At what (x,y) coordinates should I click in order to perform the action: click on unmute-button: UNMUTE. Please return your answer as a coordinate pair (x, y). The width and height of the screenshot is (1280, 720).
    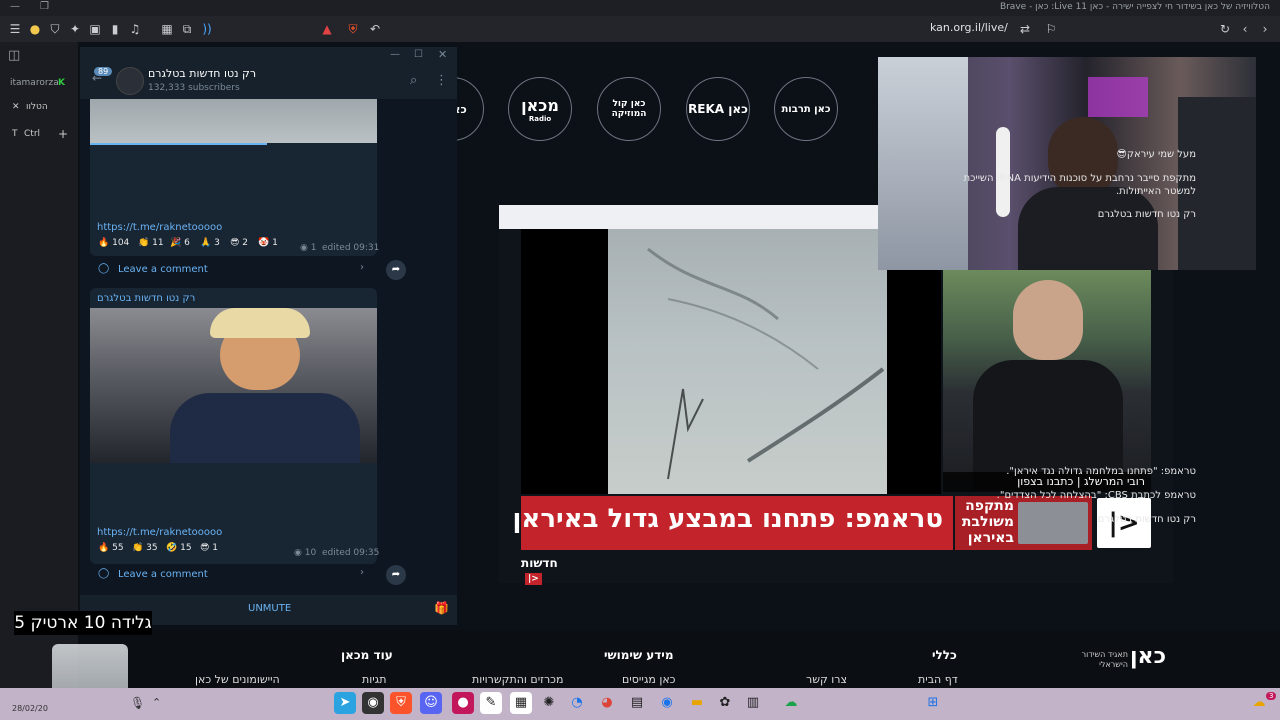
    Looking at the image, I should click on (269, 608).